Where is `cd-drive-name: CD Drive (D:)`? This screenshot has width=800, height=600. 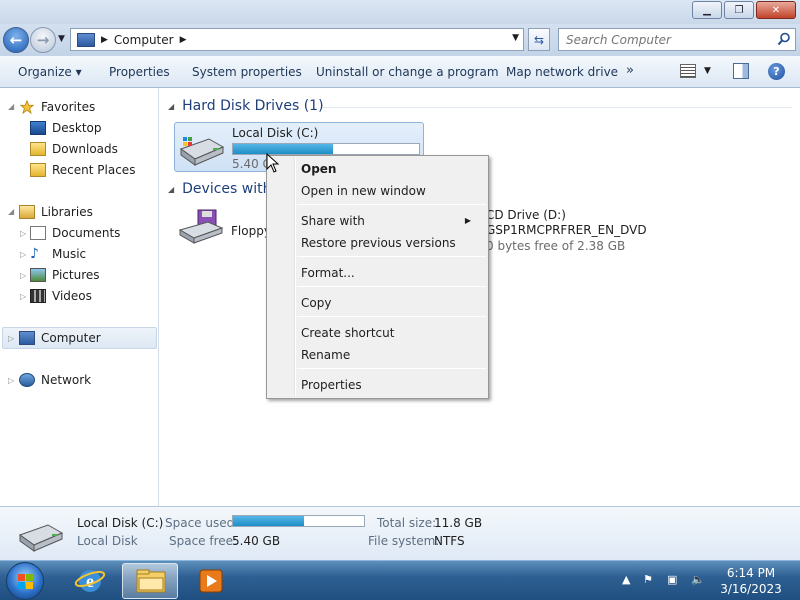 cd-drive-name: CD Drive (D:) is located at coordinates (526, 215).